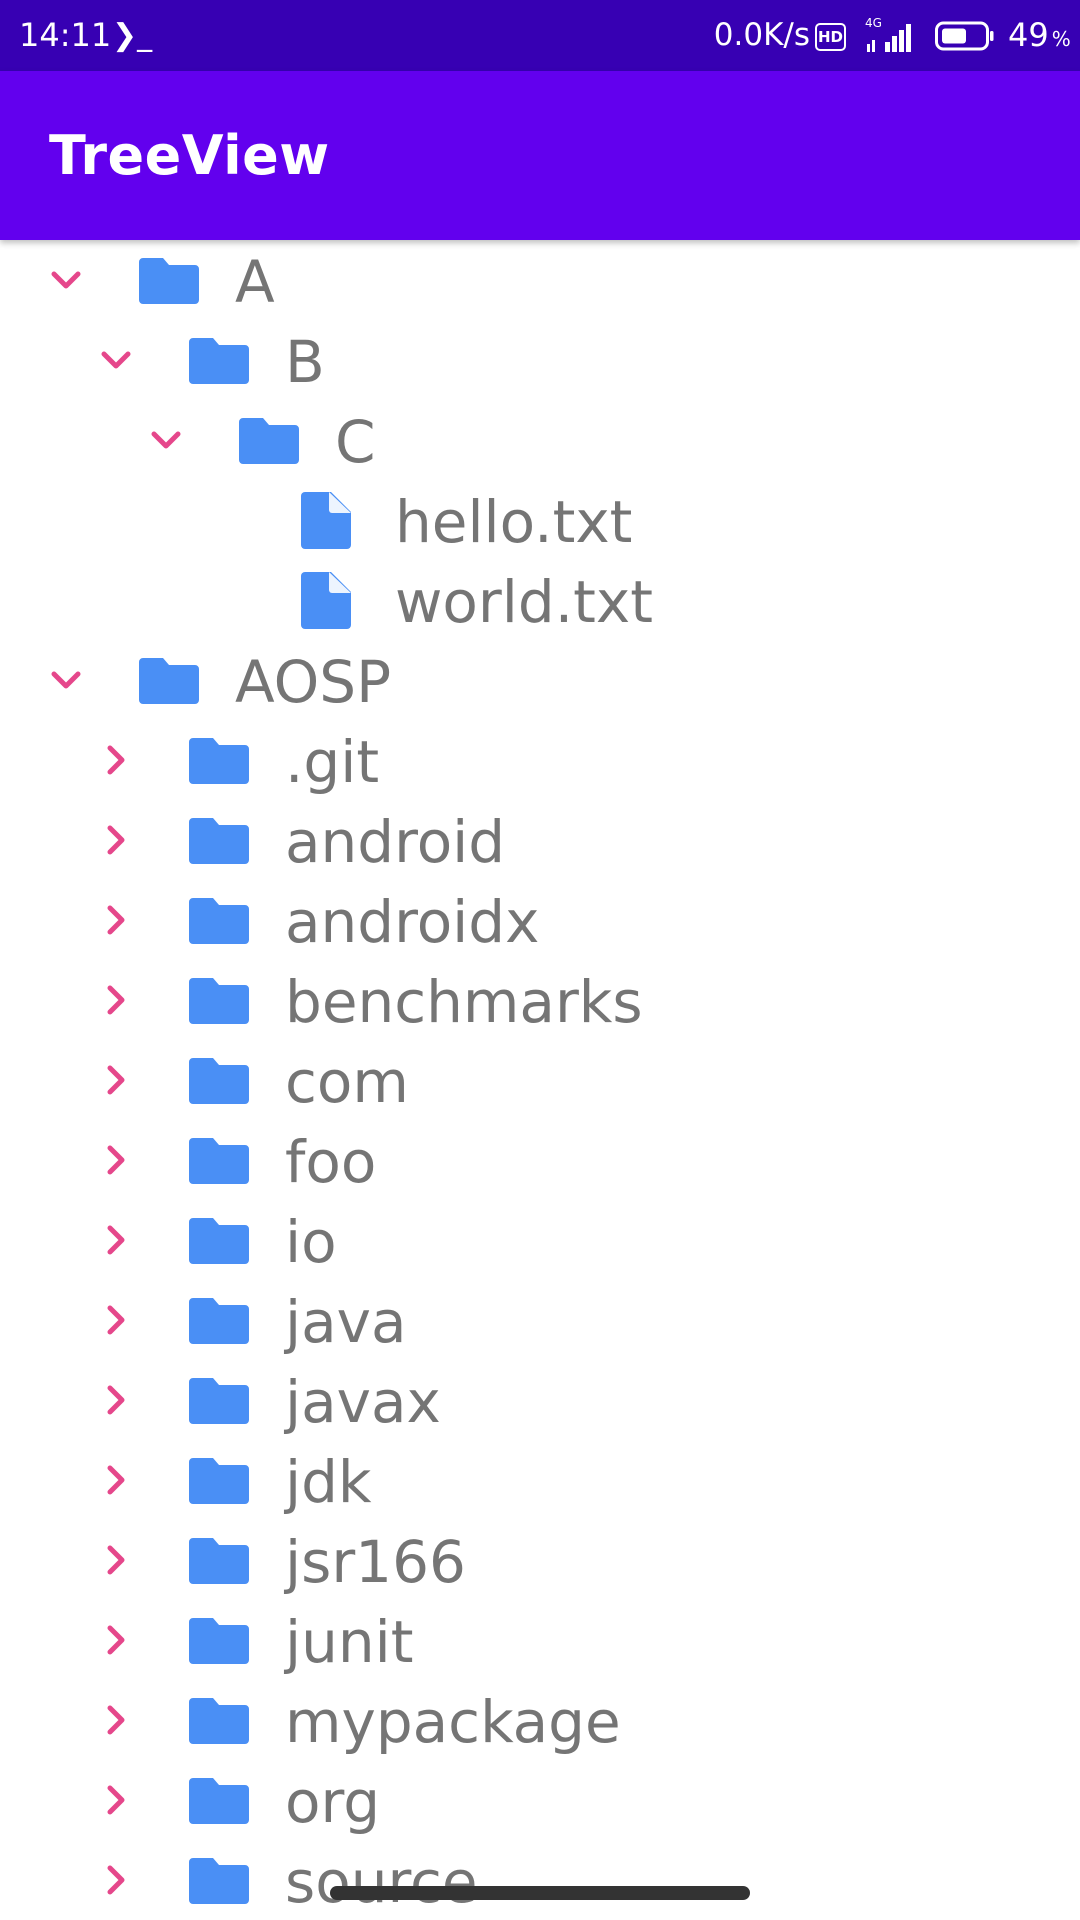 Image resolution: width=1080 pixels, height=1920 pixels. I want to click on folder-label: java, so click(346, 1322).